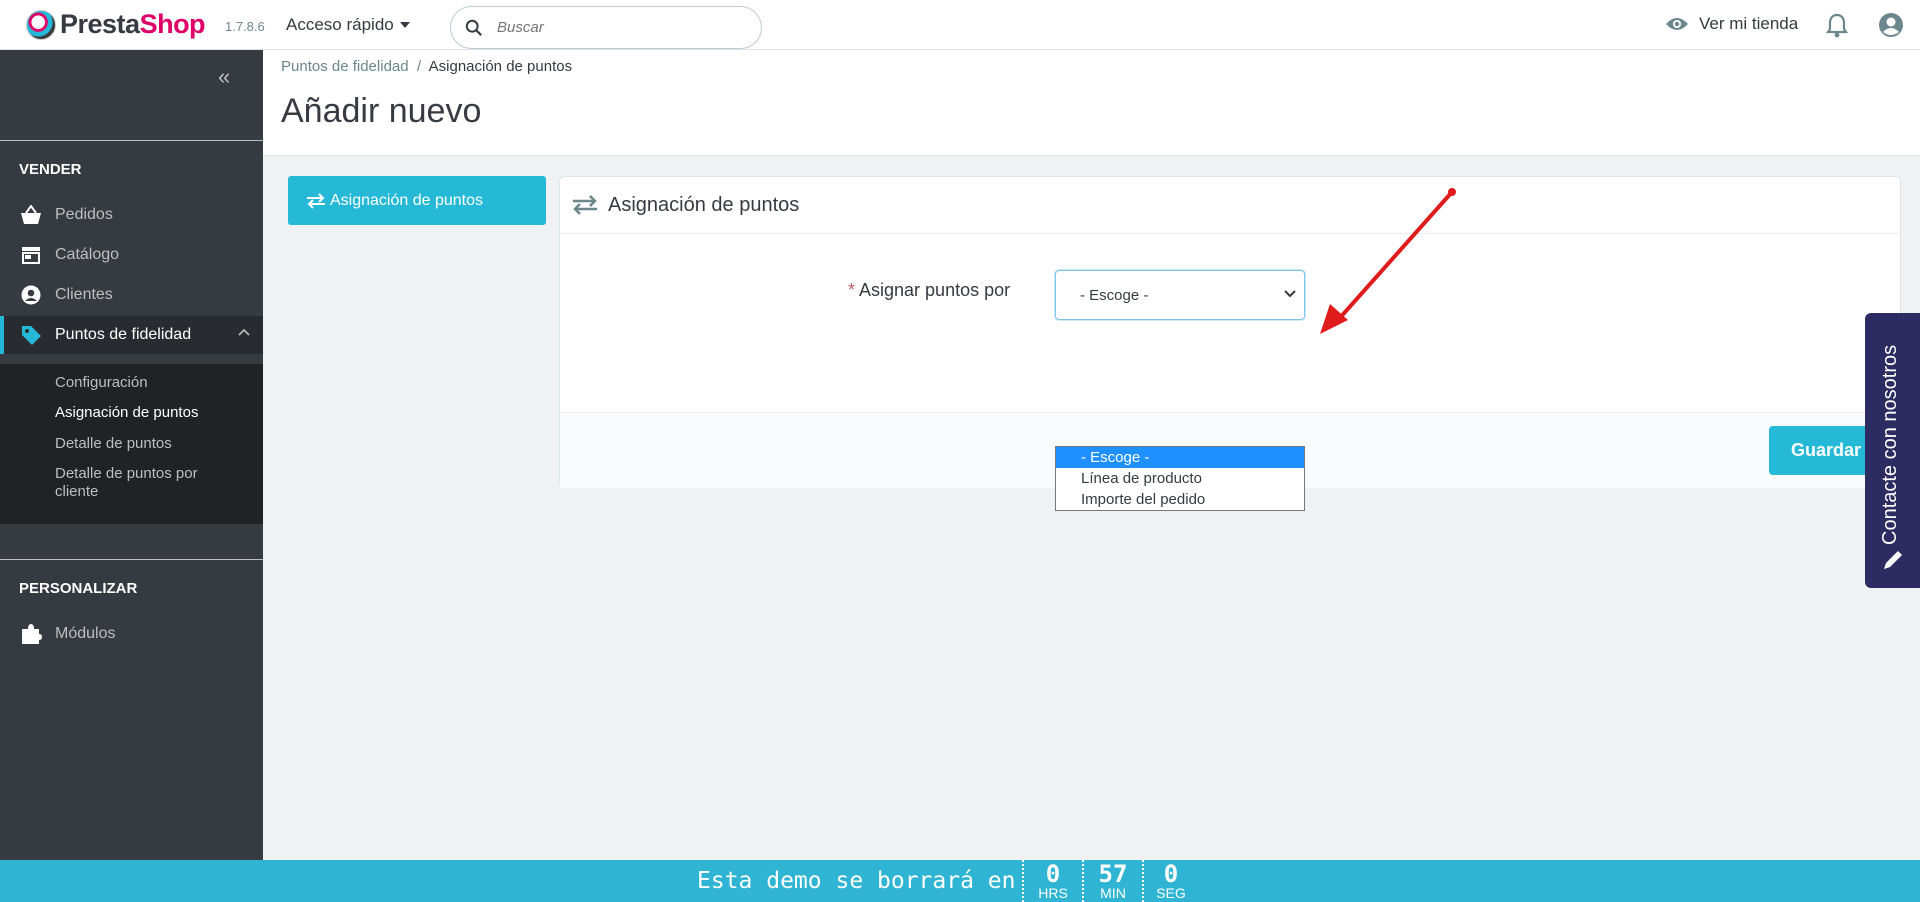 The width and height of the screenshot is (1920, 902). Describe the element at coordinates (1388, 261) in the screenshot. I see `annotation-arrow` at that location.